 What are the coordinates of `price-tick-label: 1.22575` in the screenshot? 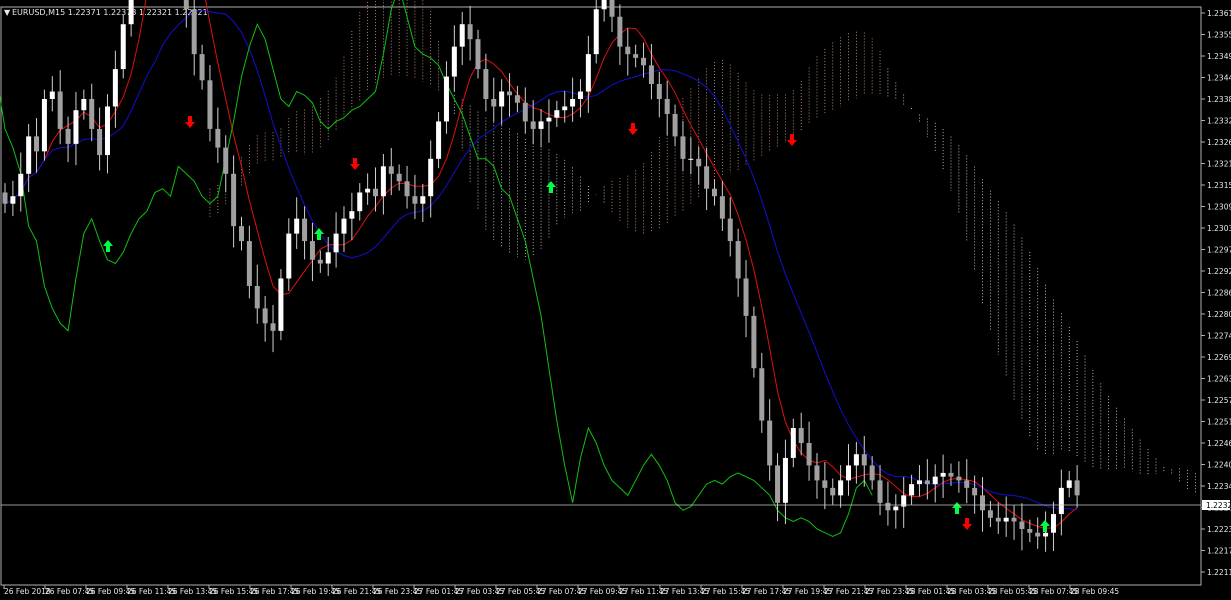 It's located at (1219, 400).